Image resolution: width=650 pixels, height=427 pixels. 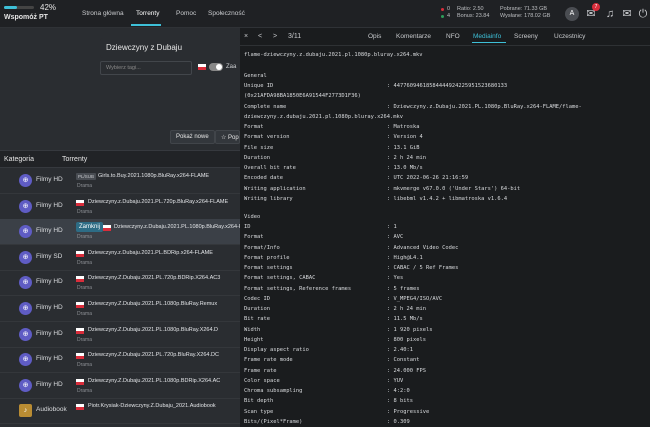 I want to click on tab-nfo: NFO, so click(x=453, y=36).